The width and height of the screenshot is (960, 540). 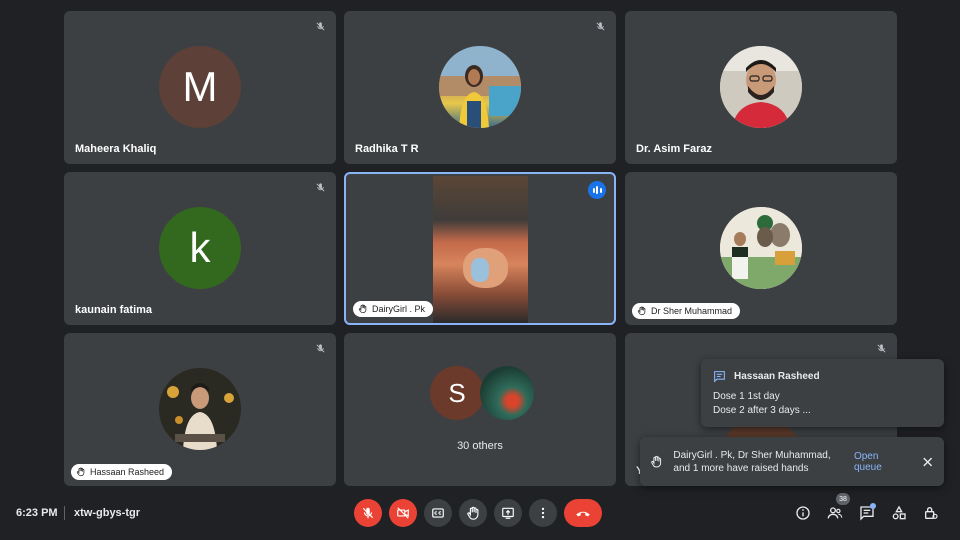 I want to click on more-vert-icon, so click(x=543, y=513).